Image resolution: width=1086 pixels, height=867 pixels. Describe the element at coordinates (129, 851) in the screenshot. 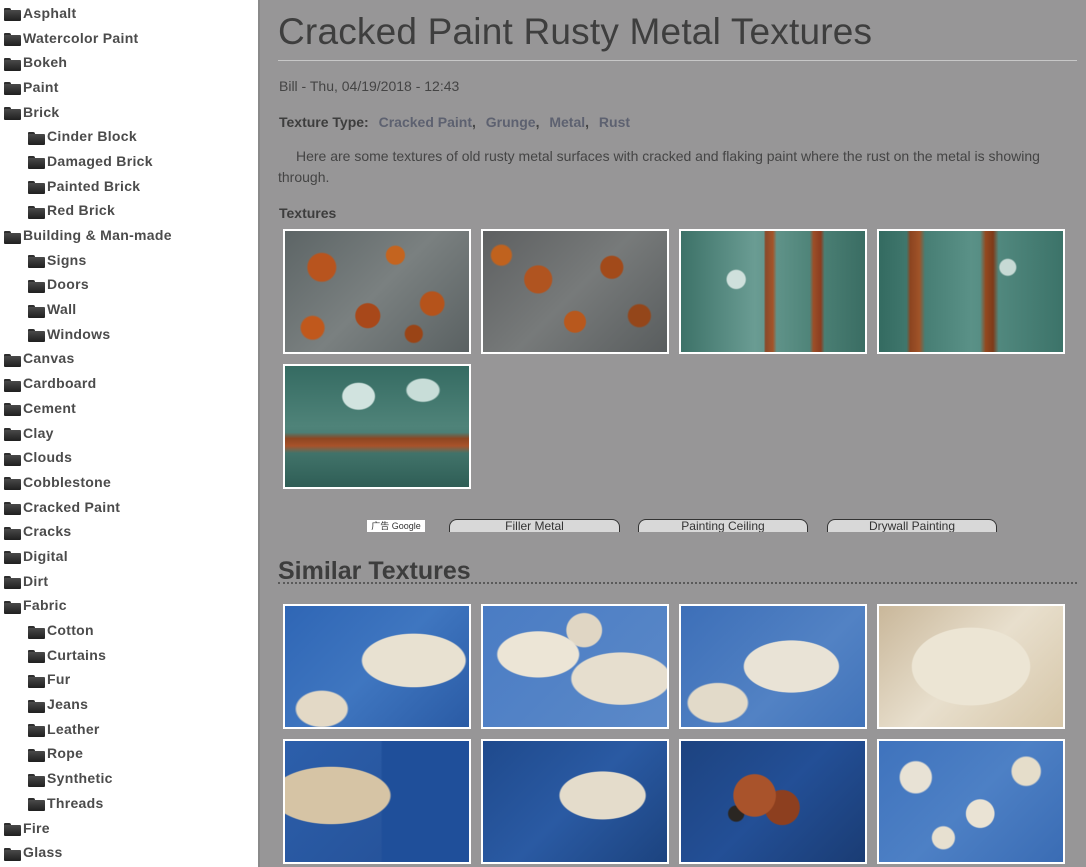

I see `sidebar-item-glass: Glass` at that location.